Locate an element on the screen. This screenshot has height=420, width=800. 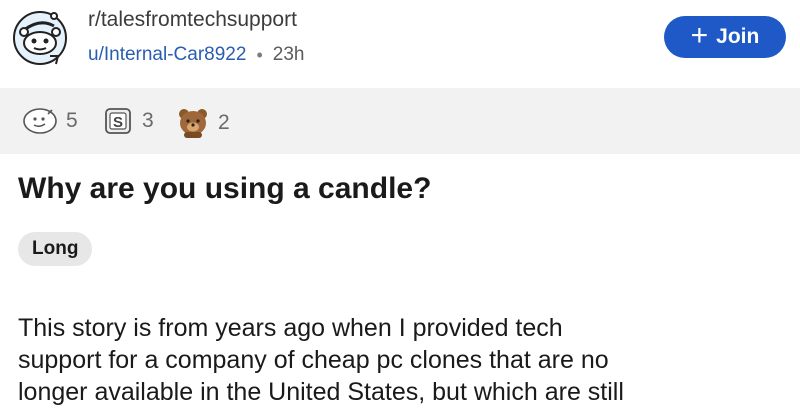
post-title: Why are you using a candle? is located at coordinates (224, 189).